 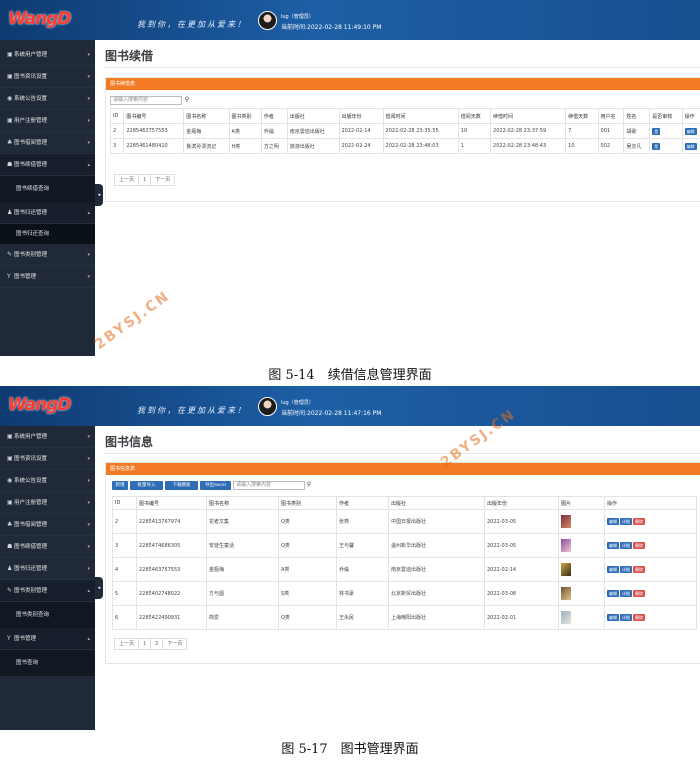 I want to click on sidebar-item: ✎ 图书类别管理 ▴, so click(x=47, y=591).